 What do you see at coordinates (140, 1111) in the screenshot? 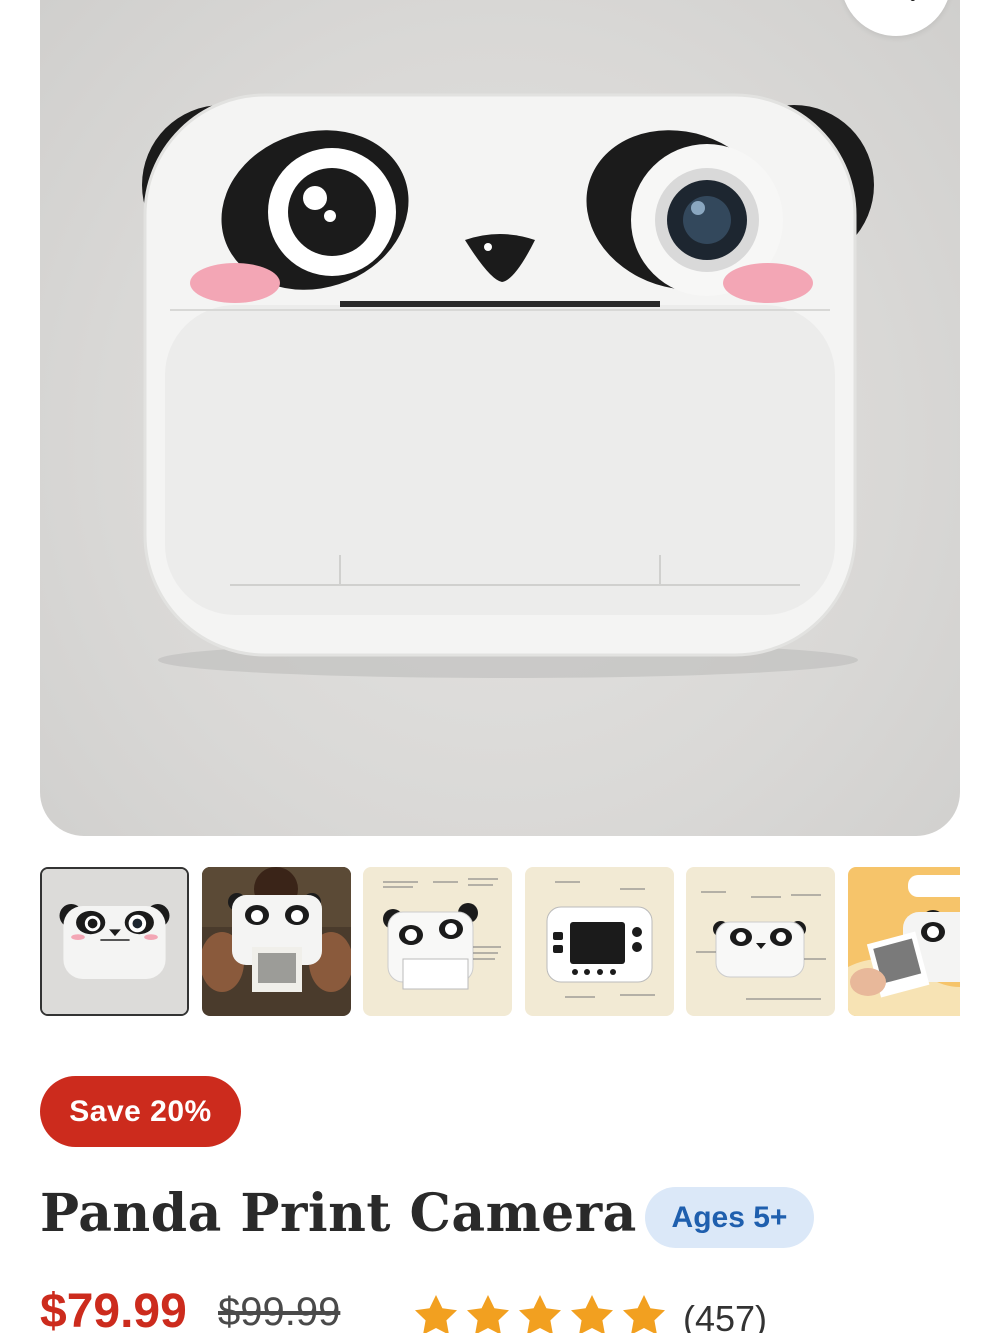
I see `save-badge: Save 20%` at bounding box center [140, 1111].